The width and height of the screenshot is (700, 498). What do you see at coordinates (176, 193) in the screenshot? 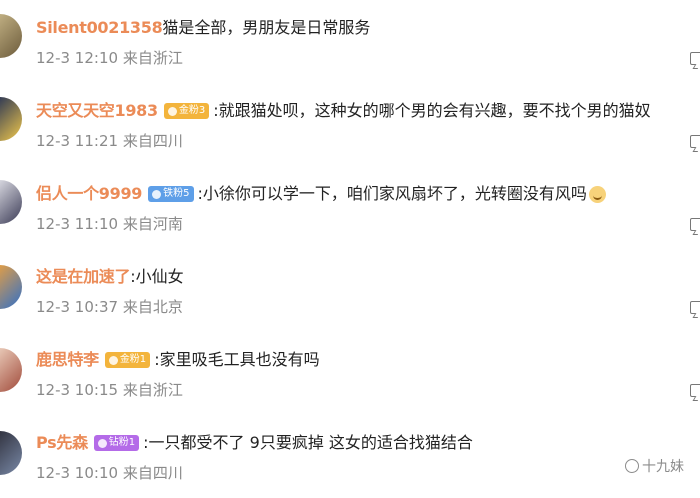
I see `badge-label: 铁粉5` at bounding box center [176, 193].